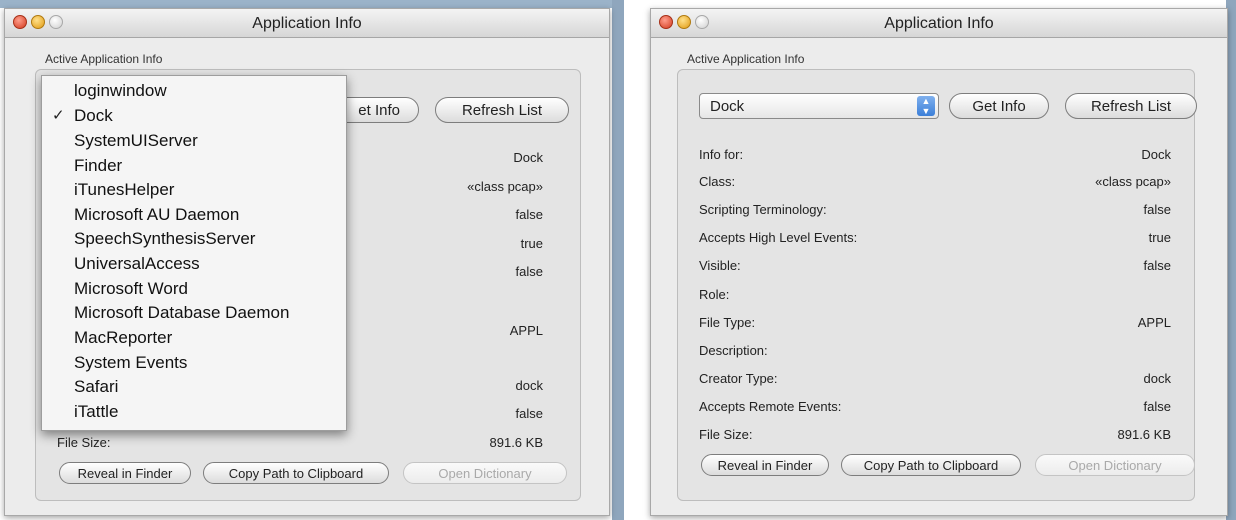 This screenshot has height=520, width=1236. I want to click on application-popup: Dock ▲ ▼, so click(819, 106).